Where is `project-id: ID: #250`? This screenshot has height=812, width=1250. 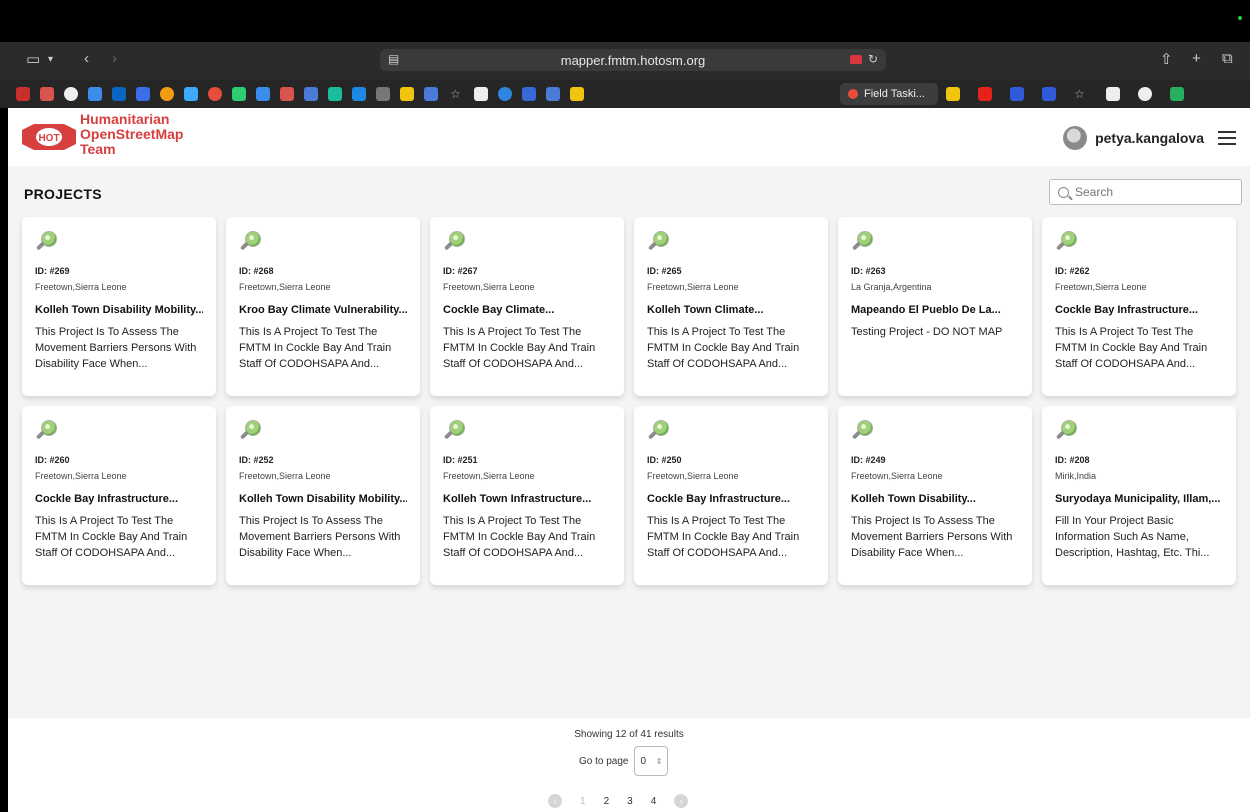
project-id: ID: #250 is located at coordinates (664, 460).